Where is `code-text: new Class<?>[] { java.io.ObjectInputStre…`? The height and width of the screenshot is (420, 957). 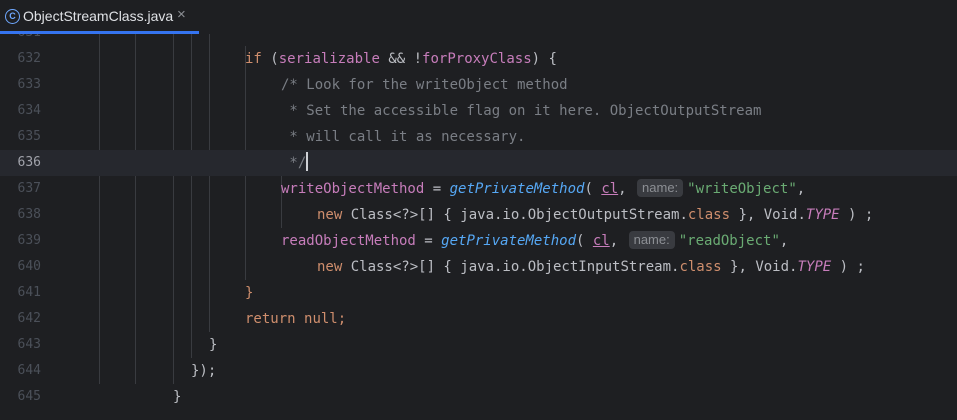
code-text: new Class<?>[] { java.io.ObjectInputStre… is located at coordinates (591, 267).